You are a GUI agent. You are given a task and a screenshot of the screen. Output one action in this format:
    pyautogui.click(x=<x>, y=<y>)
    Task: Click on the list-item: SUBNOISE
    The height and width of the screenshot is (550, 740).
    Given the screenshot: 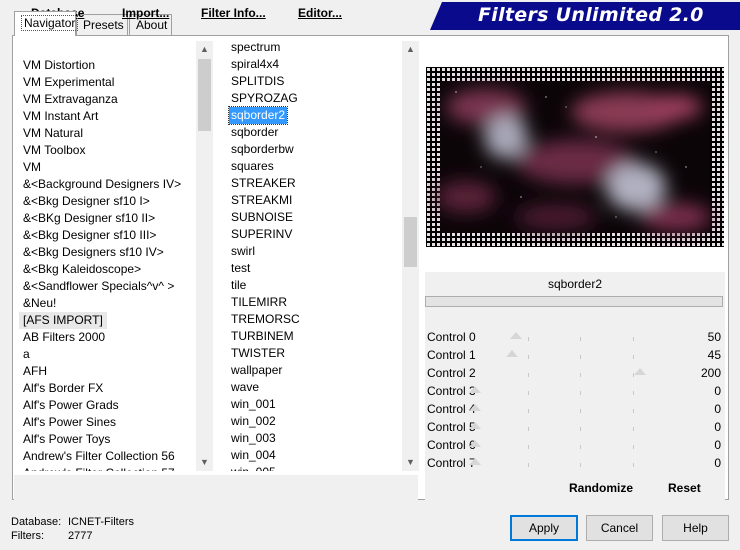 What is the action you would take?
    pyautogui.click(x=262, y=217)
    